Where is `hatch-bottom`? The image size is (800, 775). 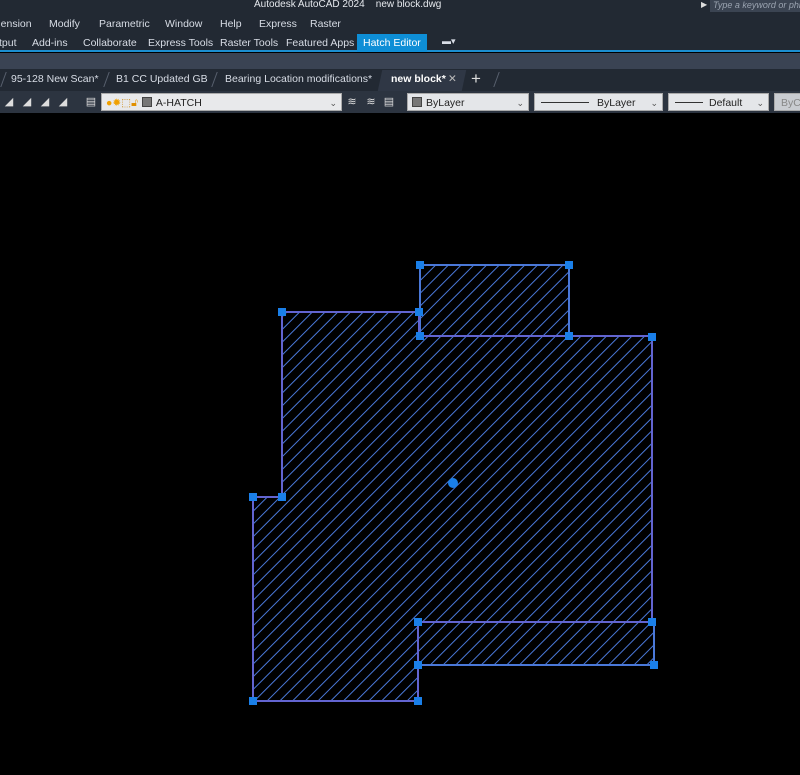
hatch-bottom is located at coordinates (536, 643).